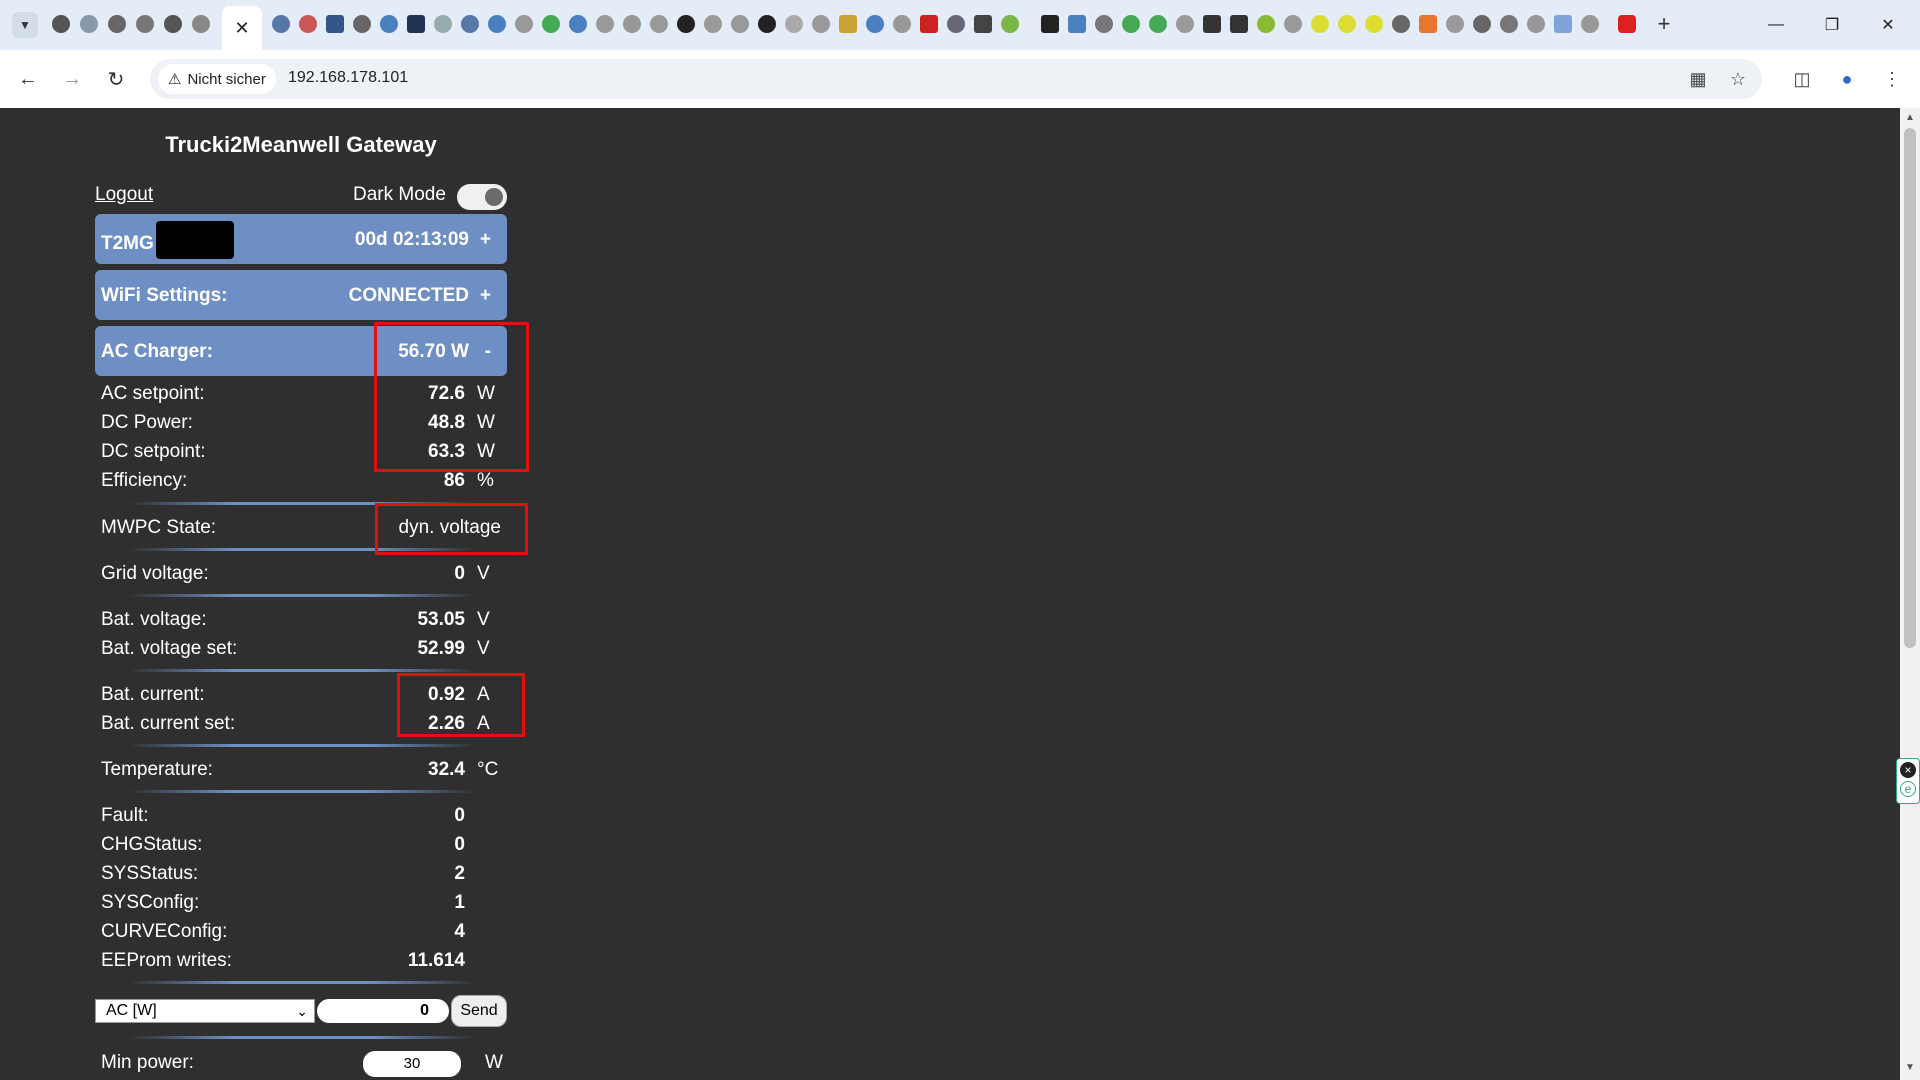 This screenshot has width=1920, height=1080. I want to click on close-circle-icon: ×, so click(1908, 770).